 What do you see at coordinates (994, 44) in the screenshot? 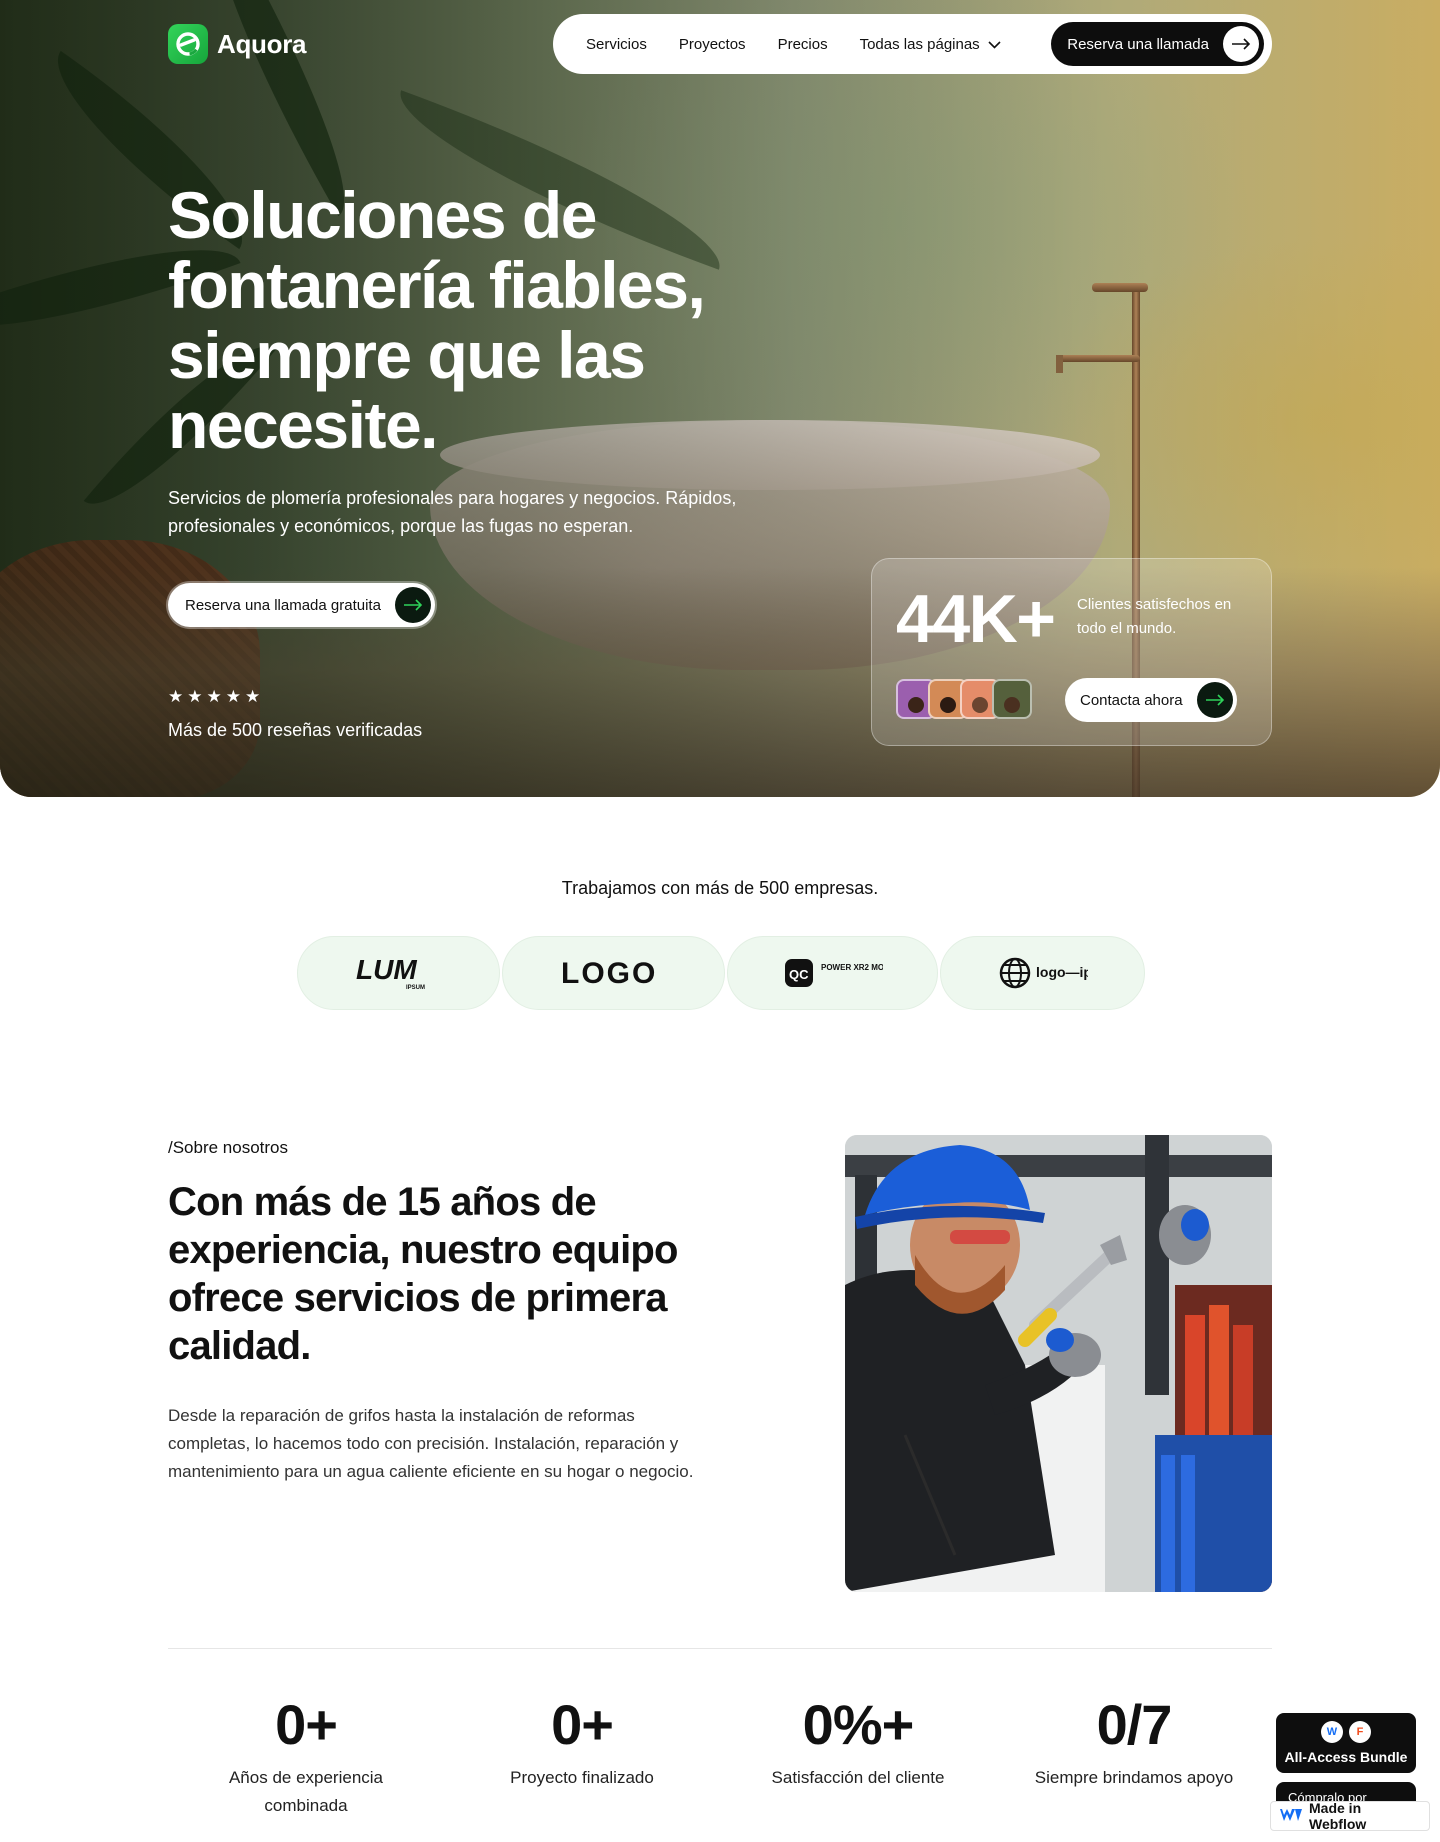
I see `chevron-down-icon` at bounding box center [994, 44].